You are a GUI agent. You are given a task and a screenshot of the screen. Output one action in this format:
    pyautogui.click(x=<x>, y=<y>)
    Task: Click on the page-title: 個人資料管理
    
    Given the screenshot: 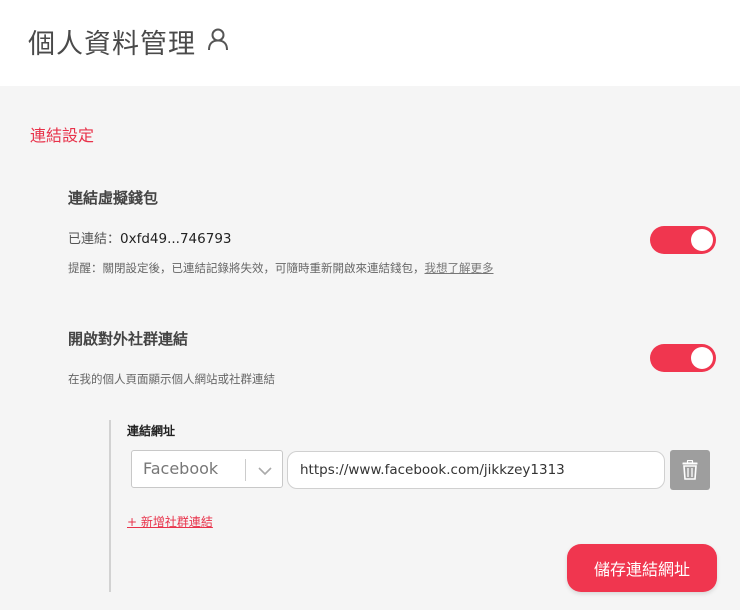 What is the action you would take?
    pyautogui.click(x=112, y=44)
    